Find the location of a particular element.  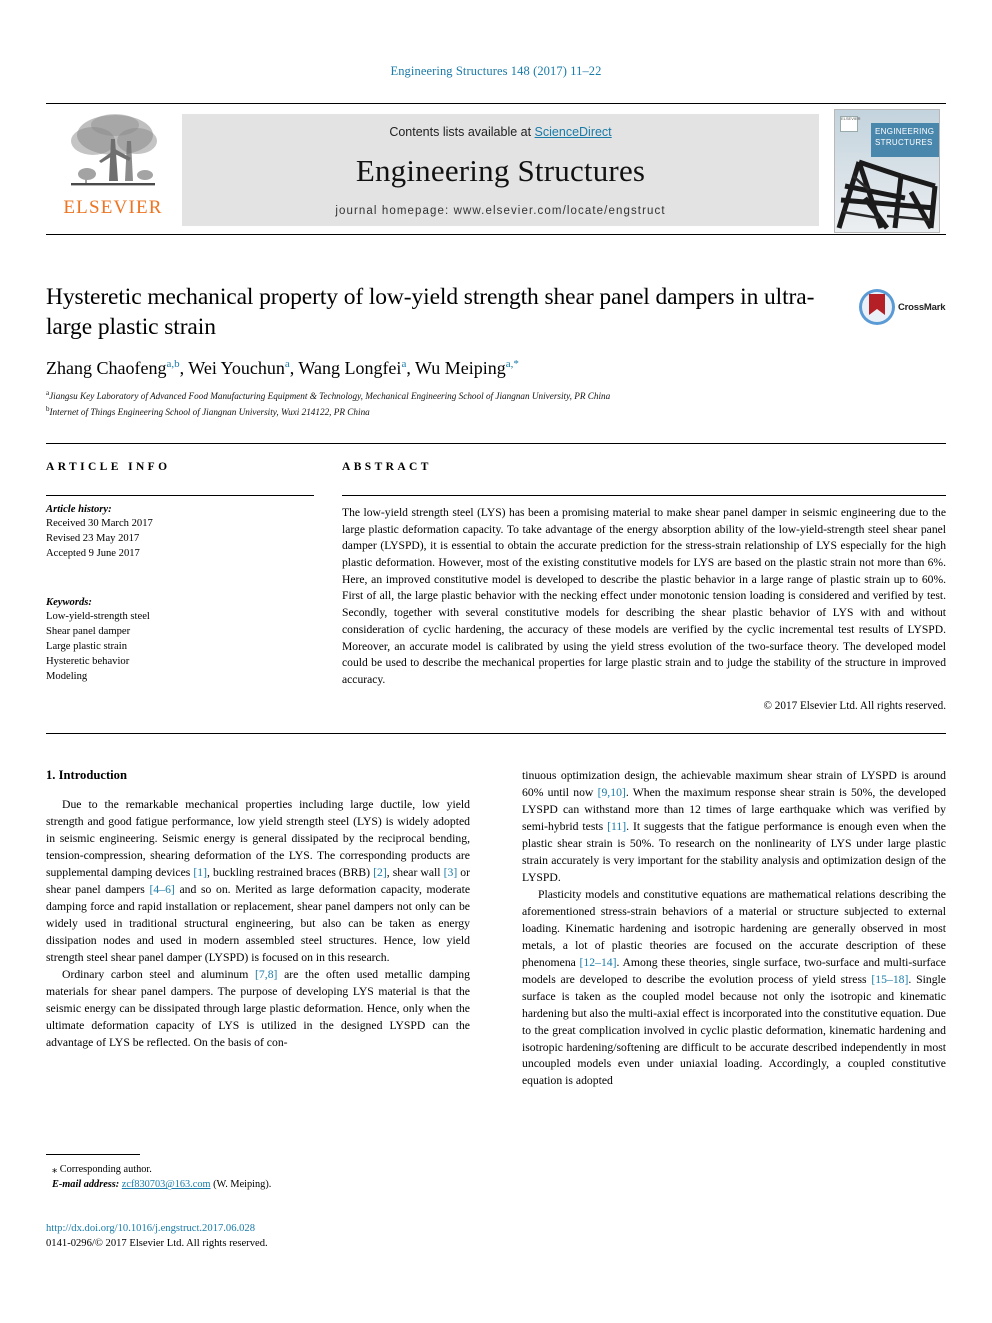

cover-title-line1: ENGINEERING is located at coordinates (905, 131).